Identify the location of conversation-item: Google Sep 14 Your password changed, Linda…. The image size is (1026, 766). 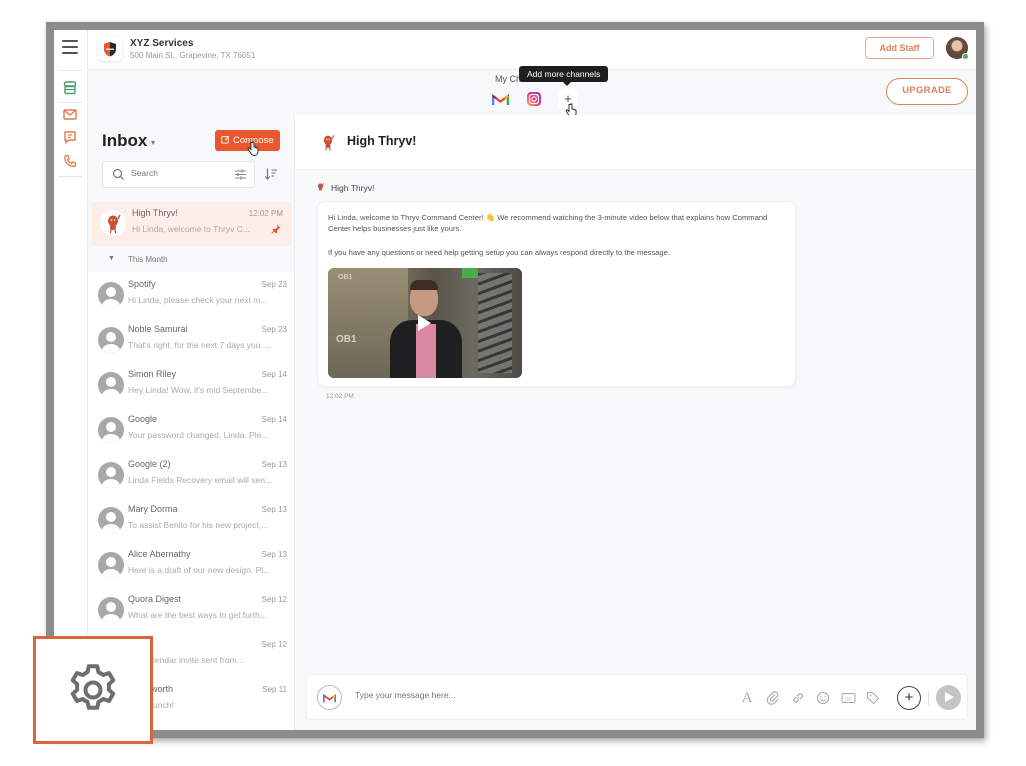
(191, 430).